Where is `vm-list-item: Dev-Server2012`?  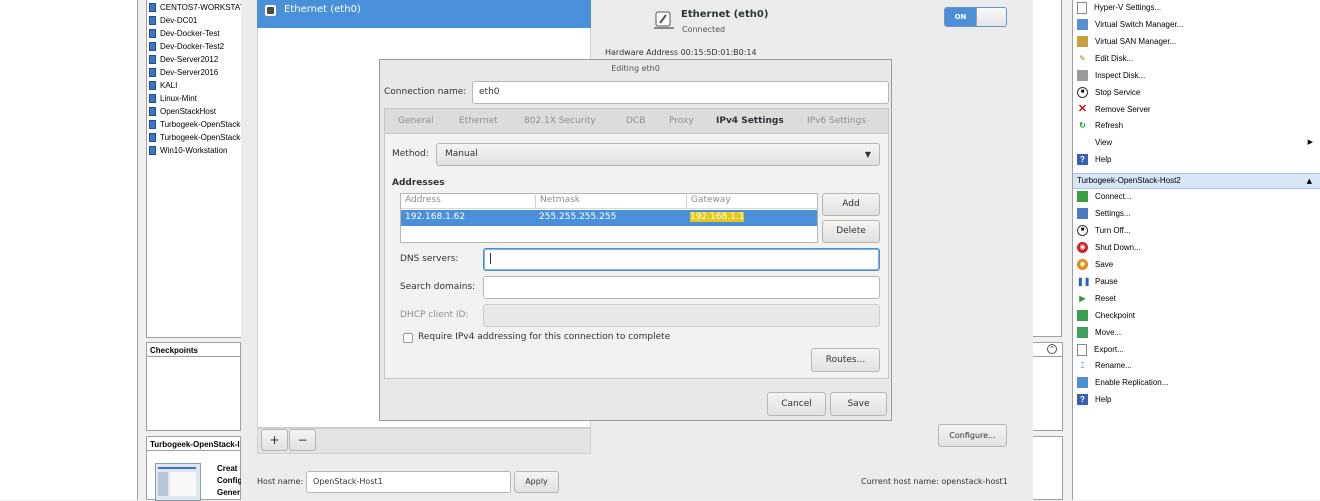
vm-list-item: Dev-Server2012 is located at coordinates (195, 59).